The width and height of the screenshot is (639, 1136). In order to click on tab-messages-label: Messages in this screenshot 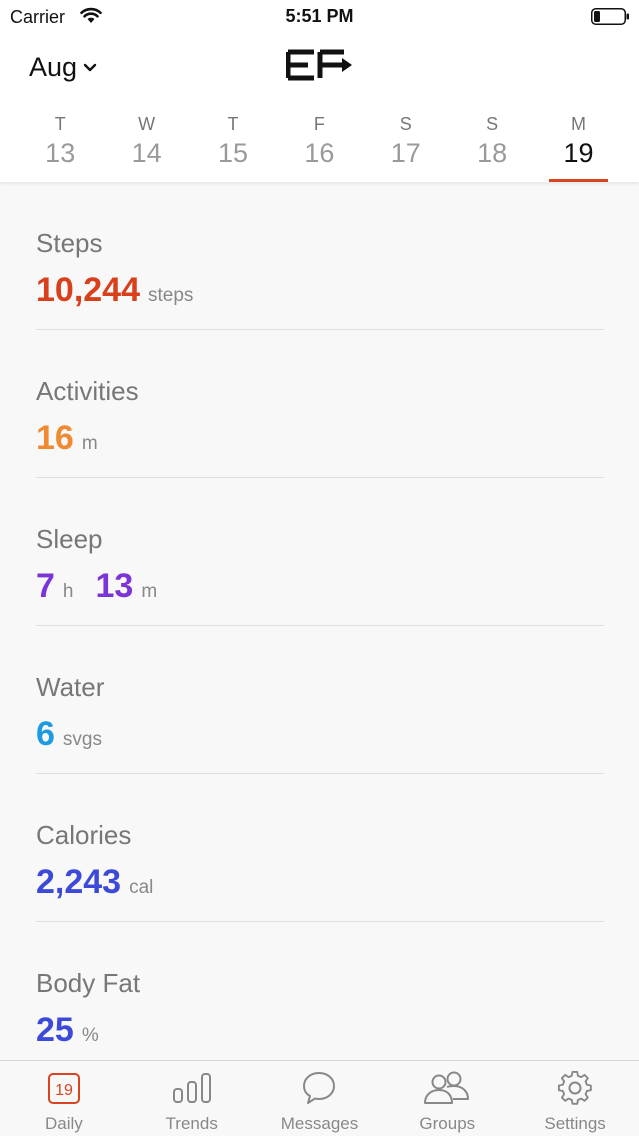, I will do `click(319, 1123)`.